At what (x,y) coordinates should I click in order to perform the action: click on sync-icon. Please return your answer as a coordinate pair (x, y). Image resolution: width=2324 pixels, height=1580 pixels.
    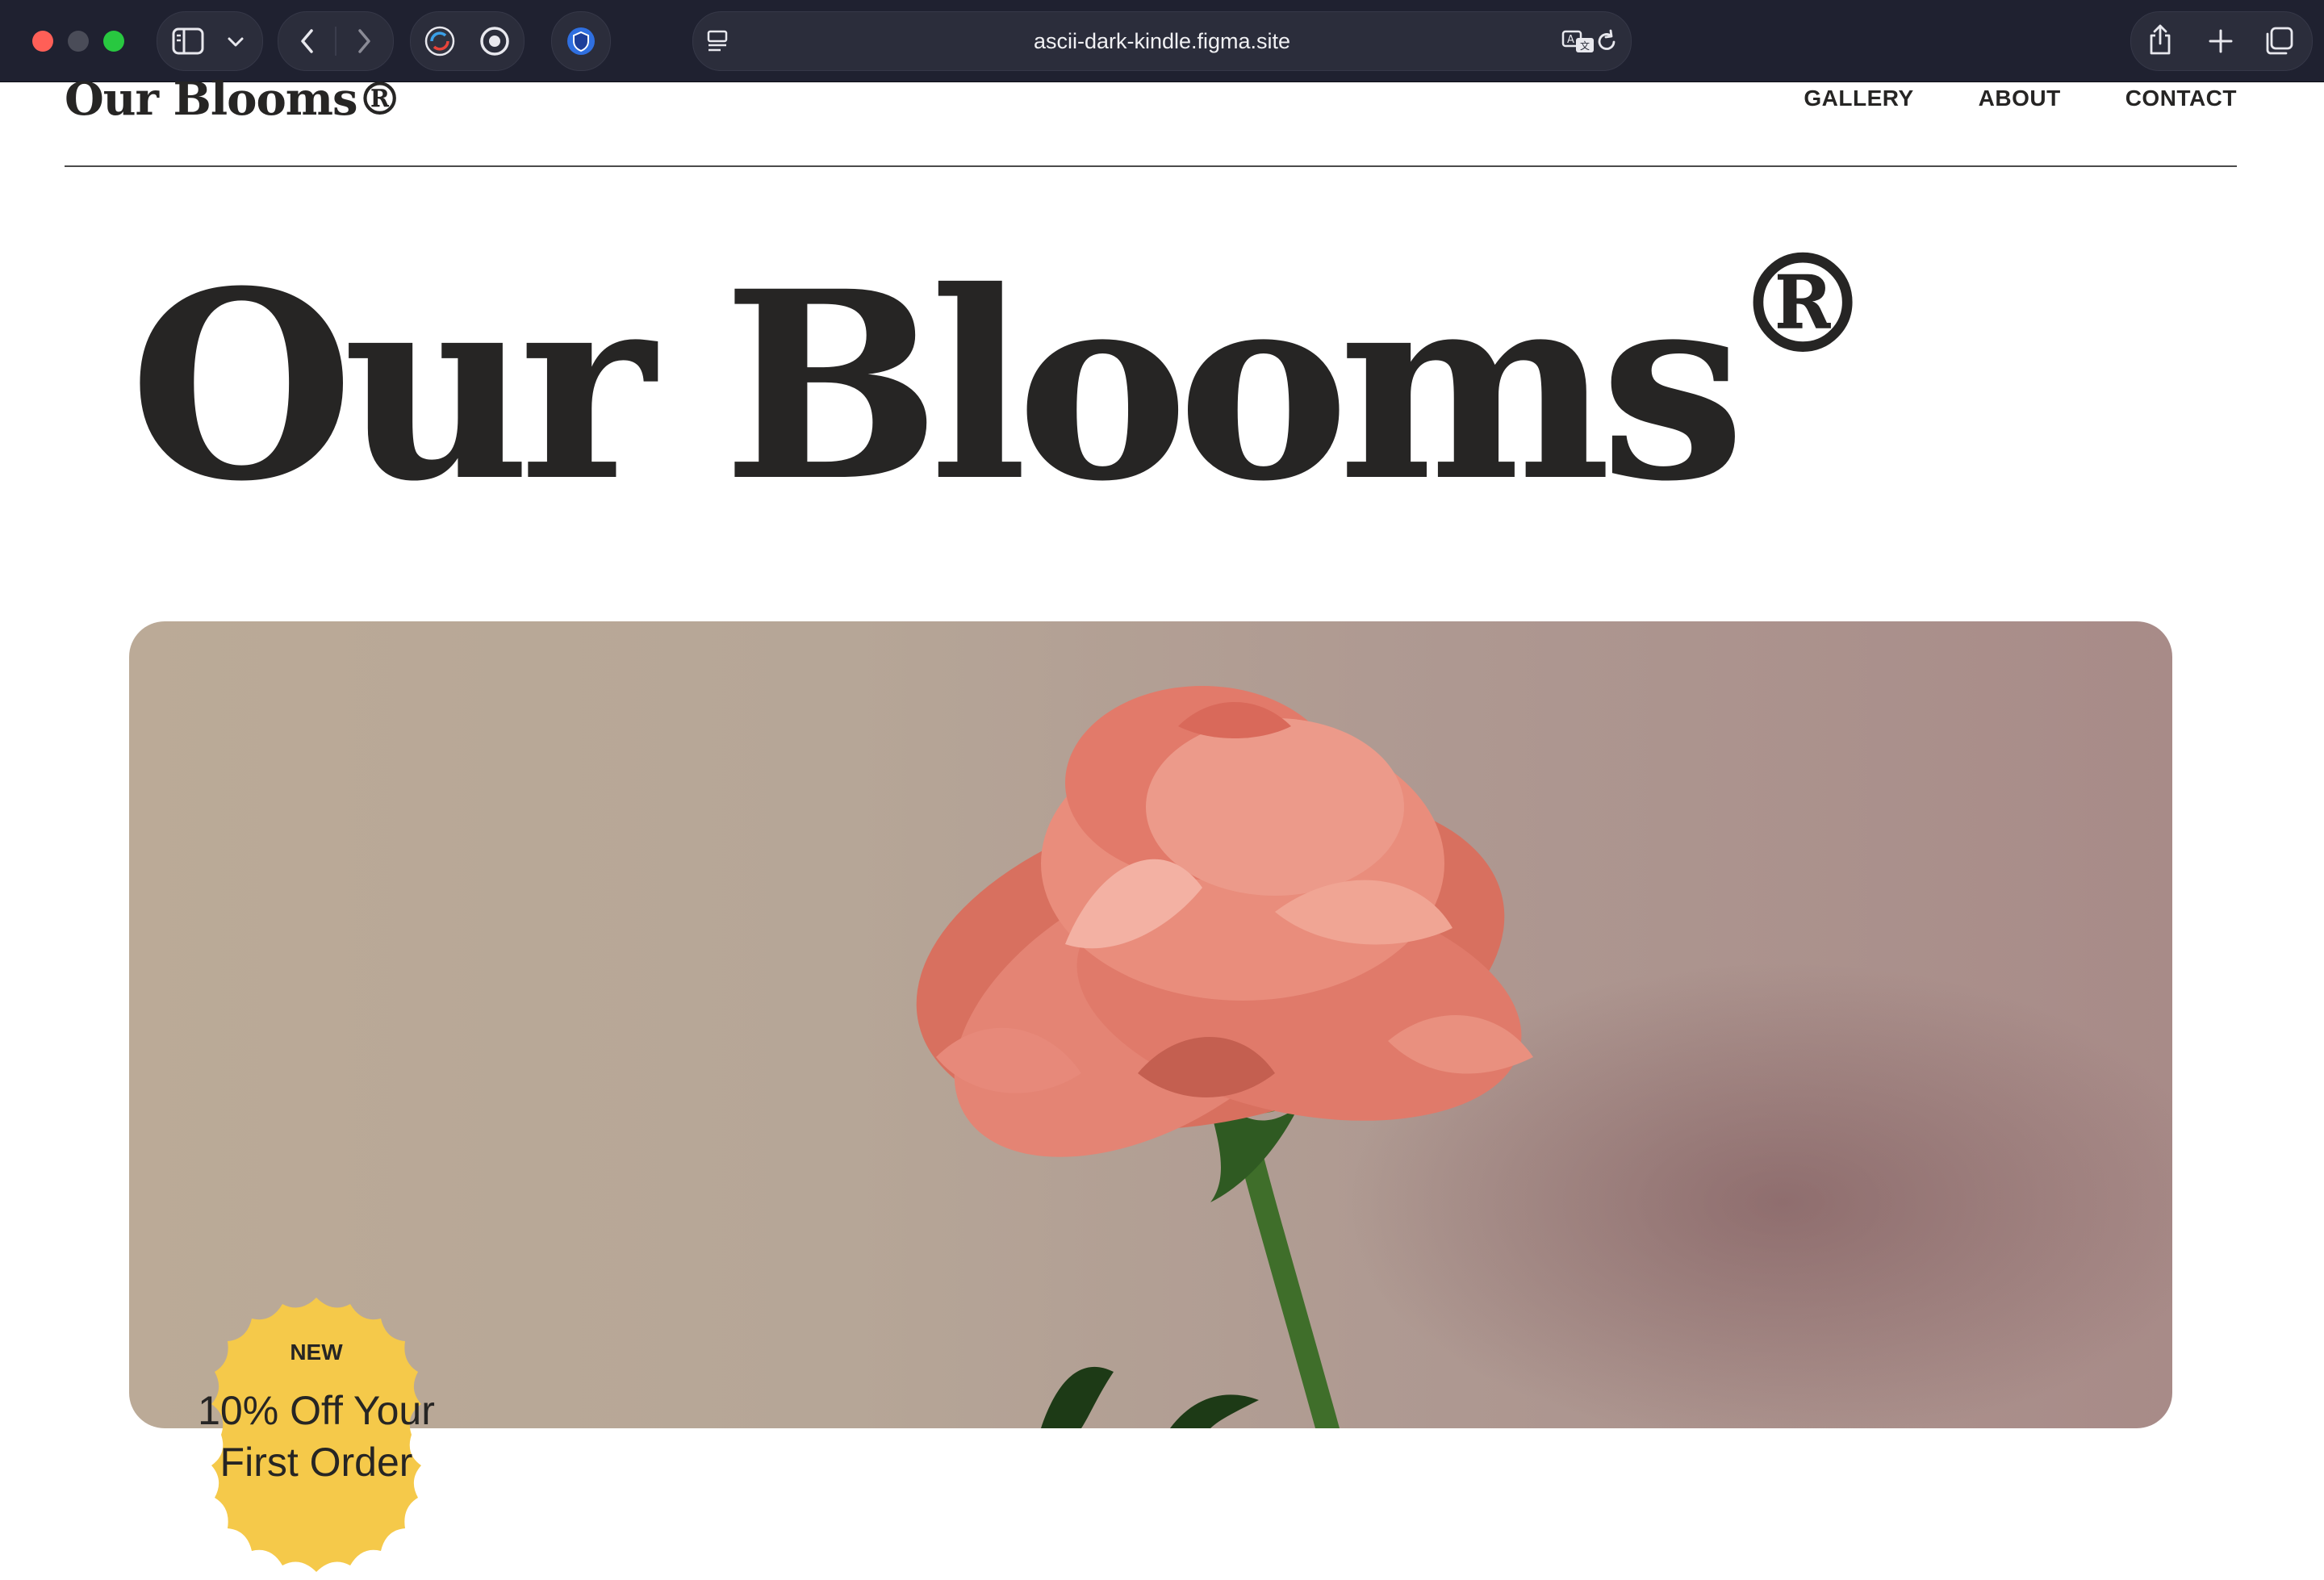
    Looking at the image, I should click on (440, 41).